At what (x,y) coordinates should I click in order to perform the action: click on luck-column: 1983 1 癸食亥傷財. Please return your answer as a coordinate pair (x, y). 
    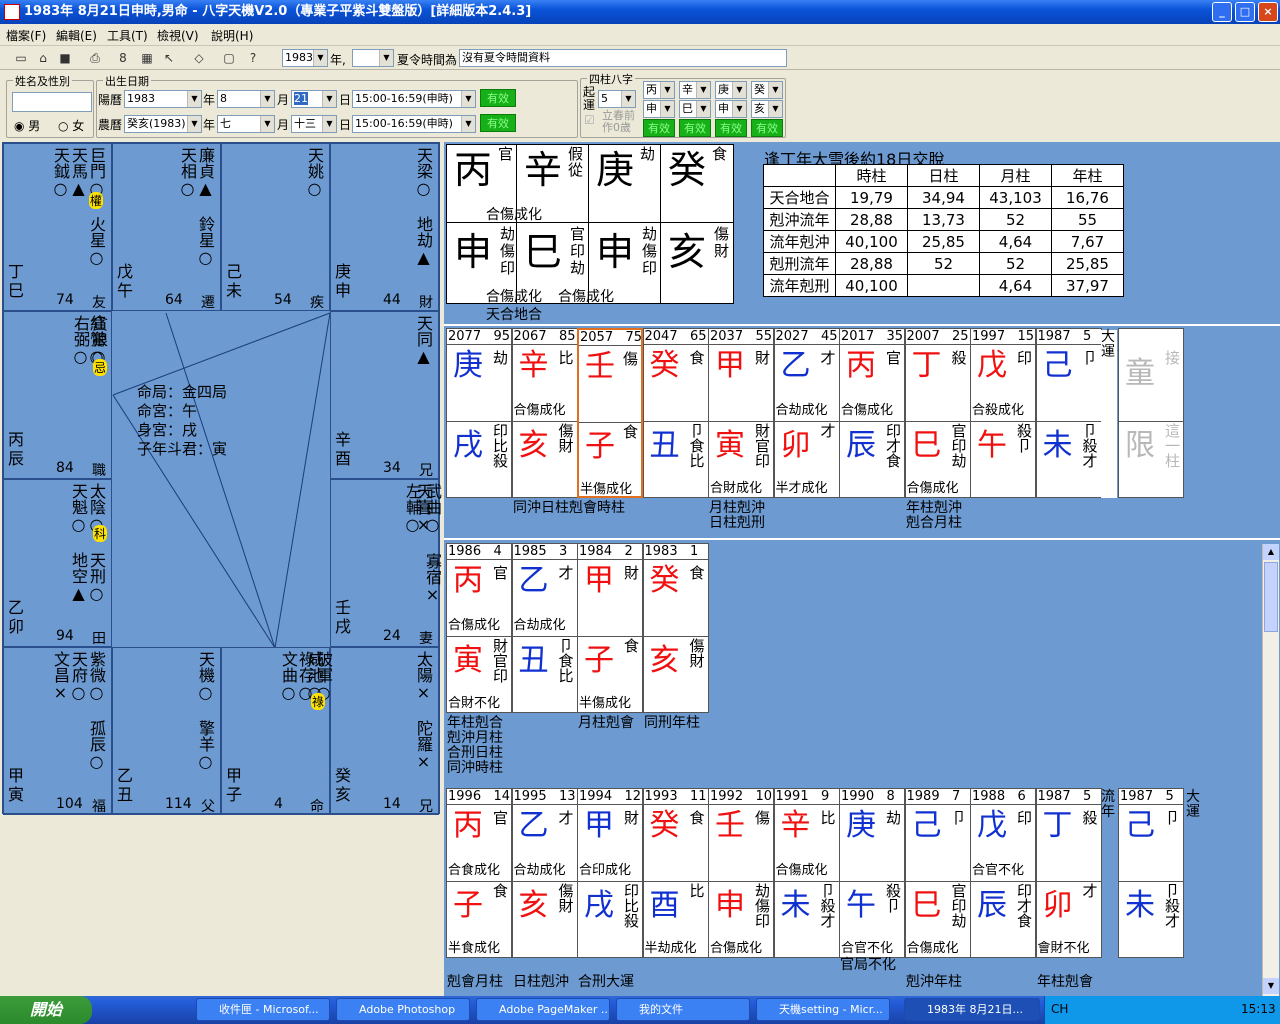
    Looking at the image, I should click on (675, 628).